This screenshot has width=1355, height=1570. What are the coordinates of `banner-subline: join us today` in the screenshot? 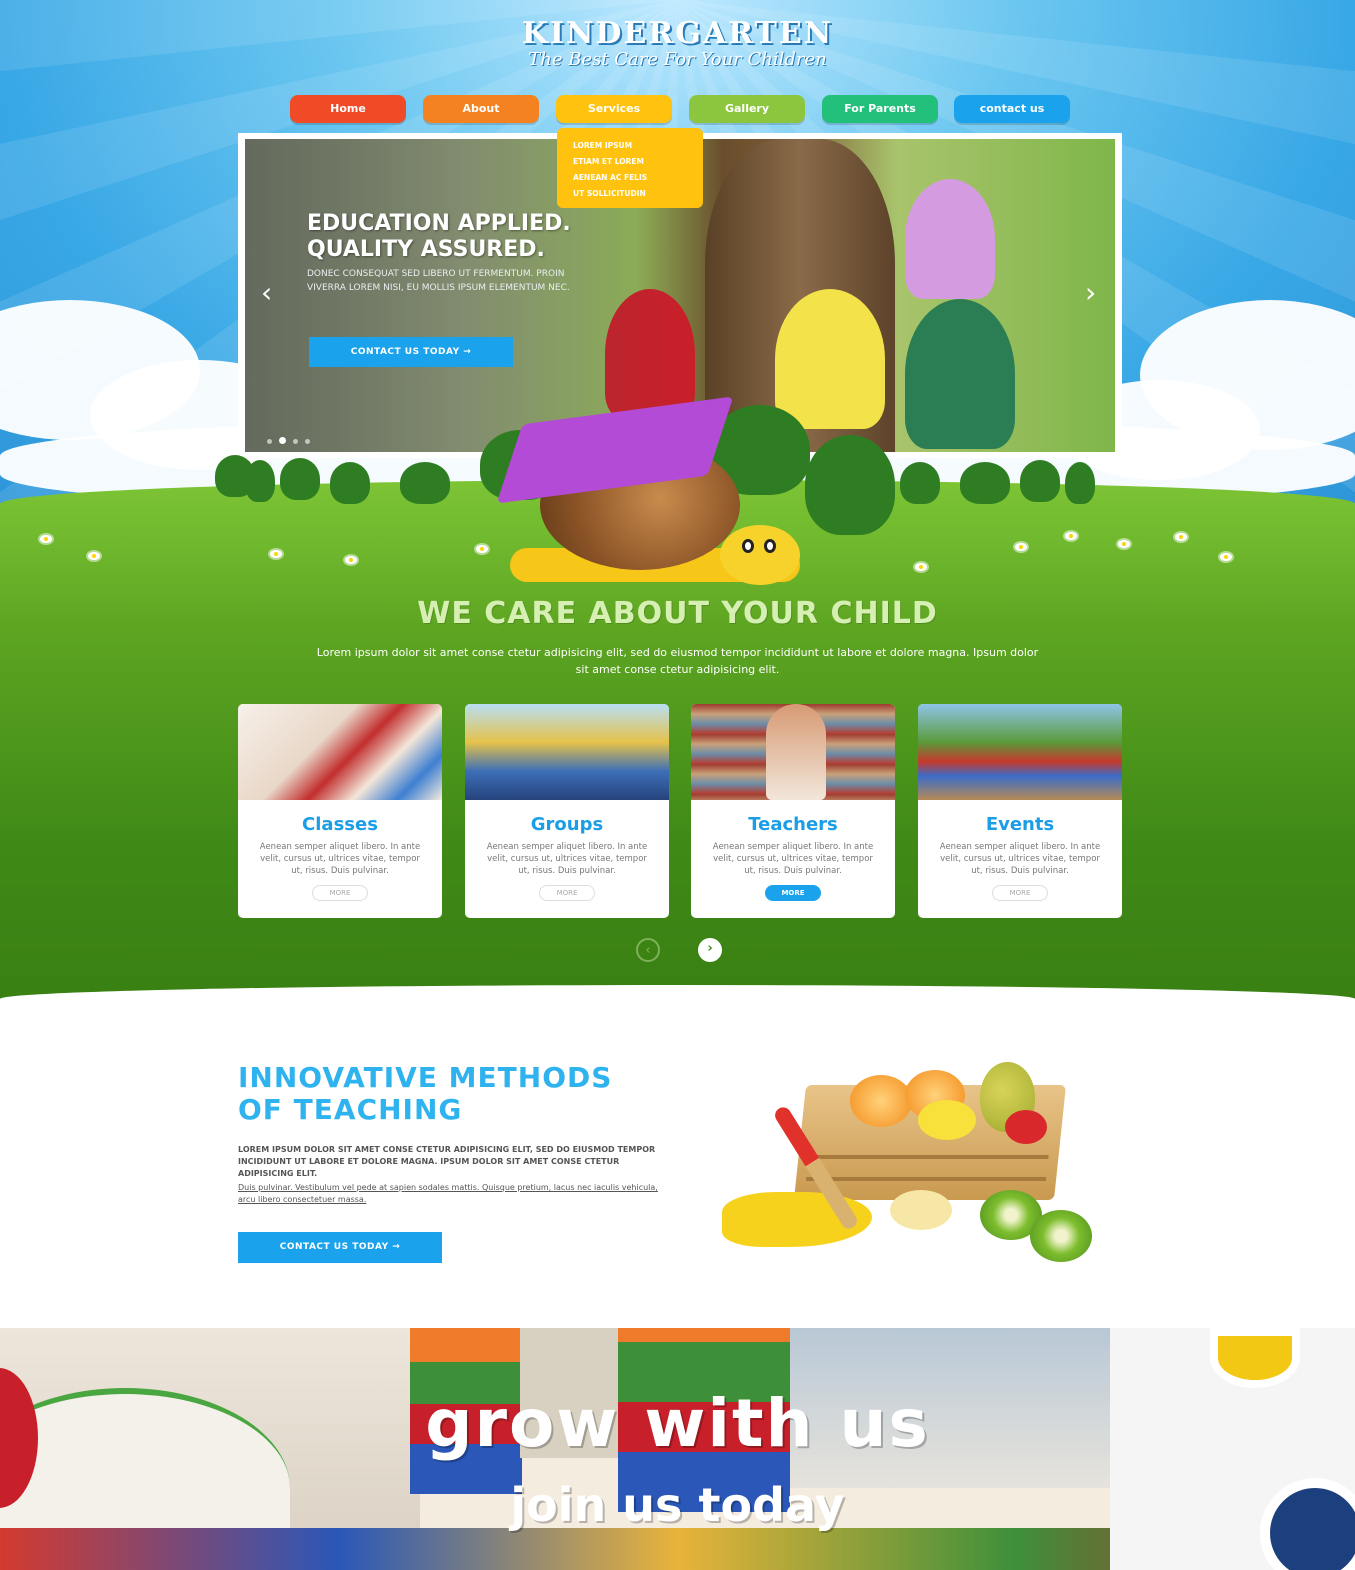 It's located at (677, 1505).